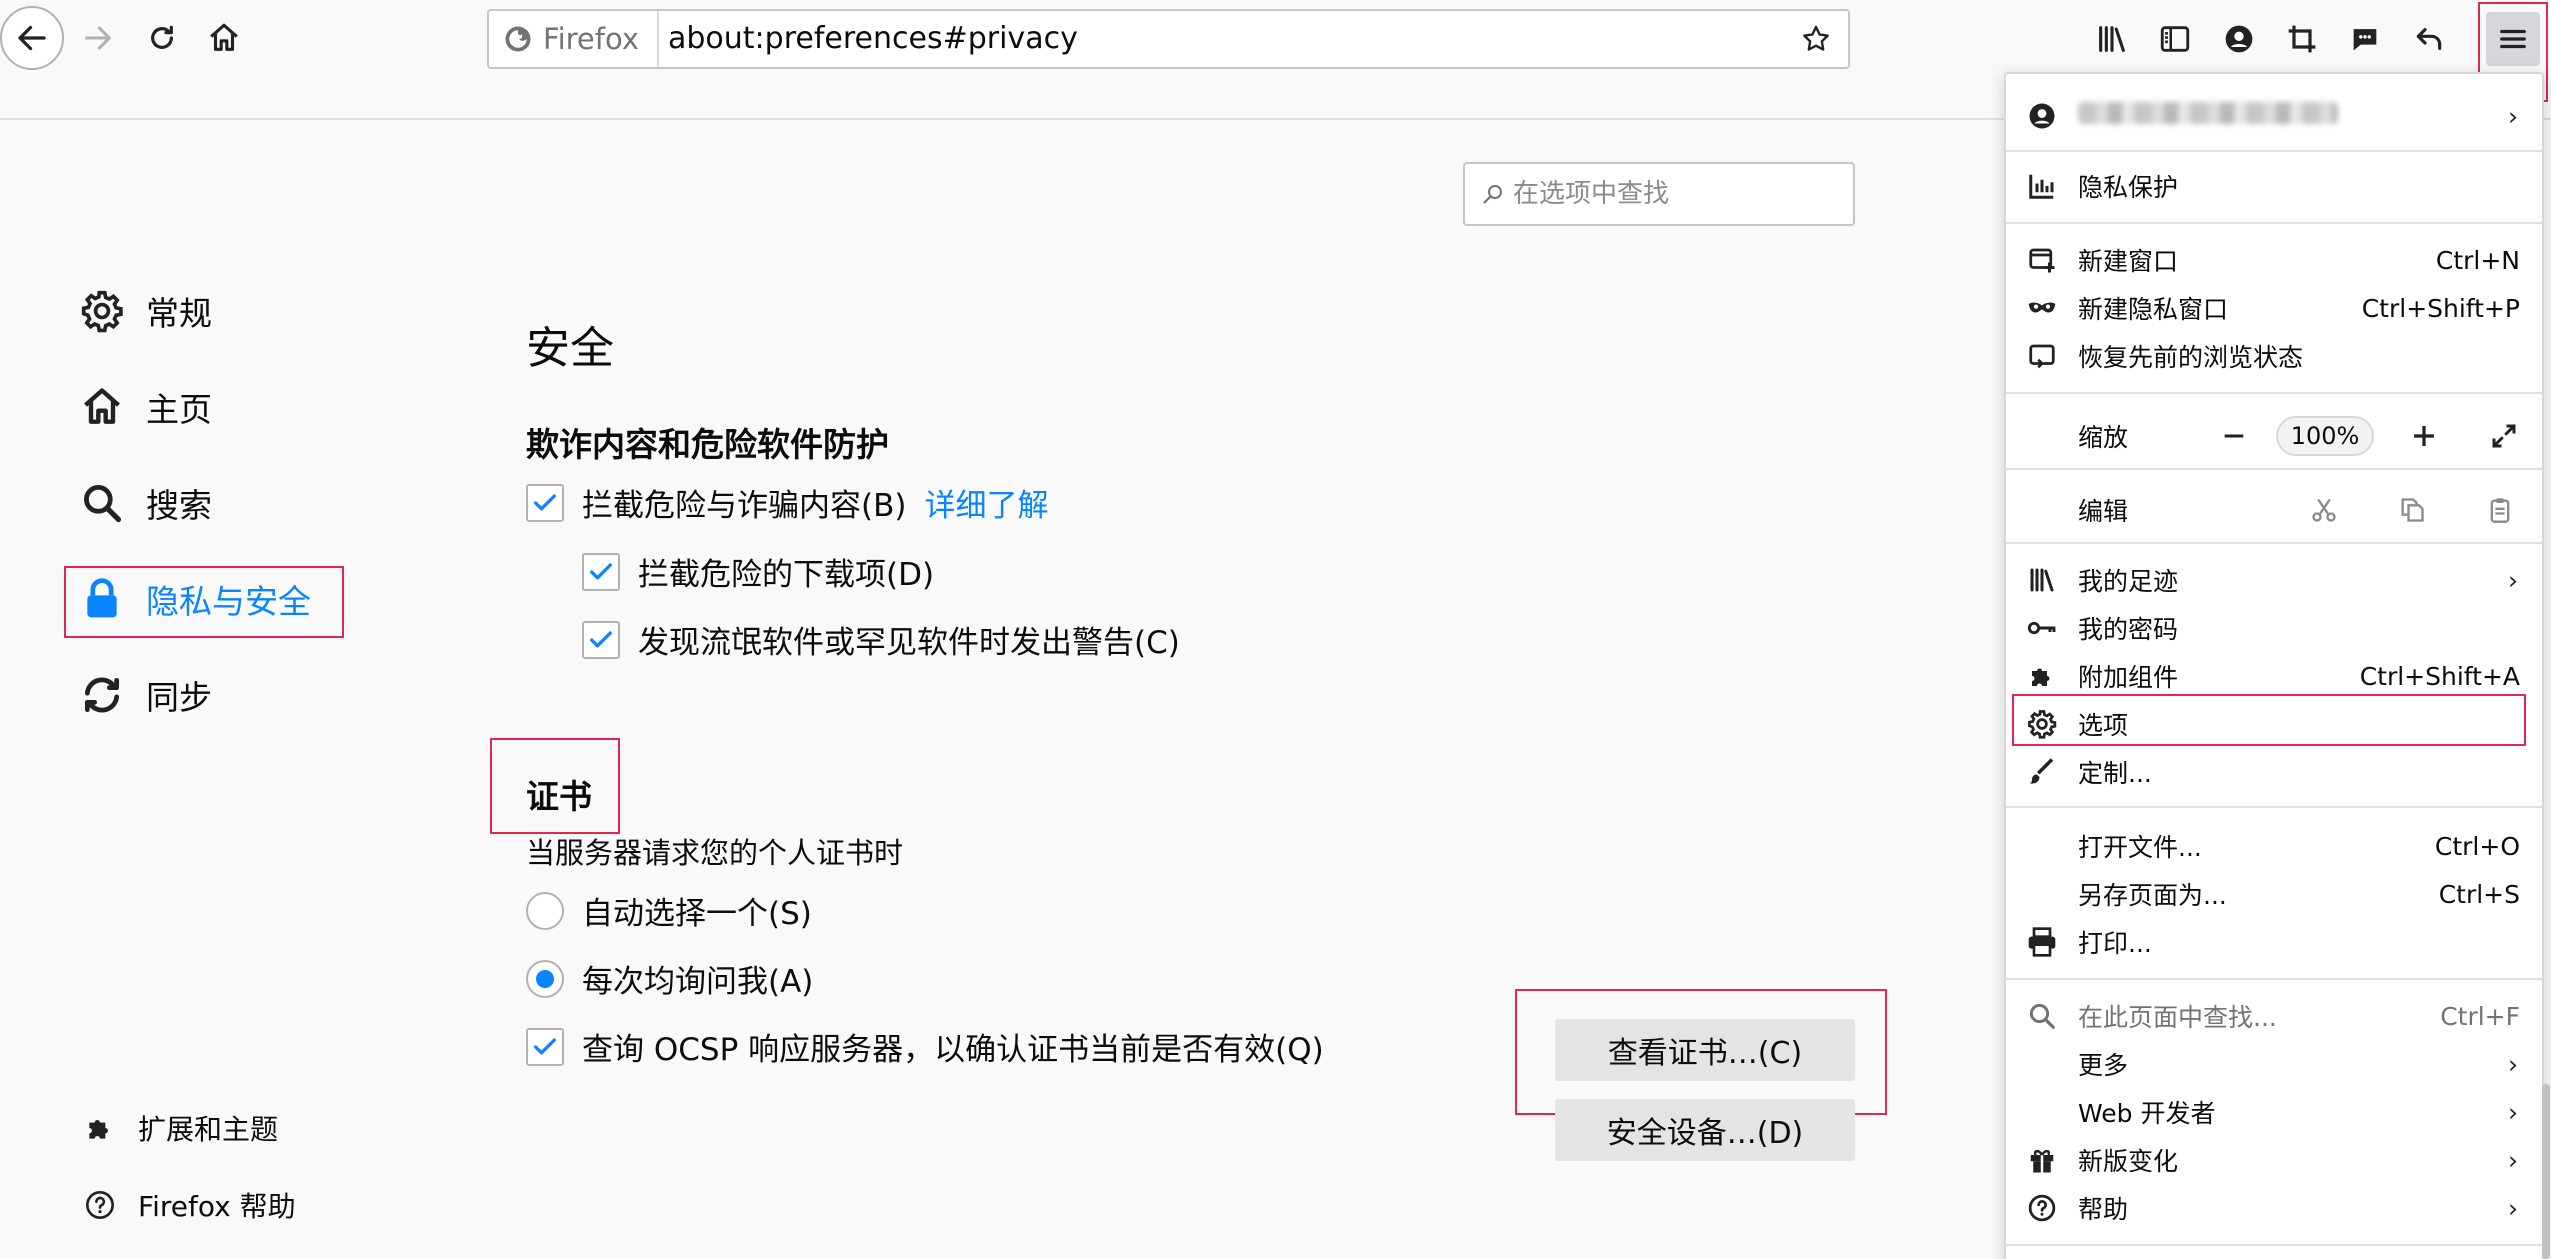 This screenshot has width=2551, height=1259. Describe the element at coordinates (146, 695) in the screenshot. I see `category-sync: 同步` at that location.